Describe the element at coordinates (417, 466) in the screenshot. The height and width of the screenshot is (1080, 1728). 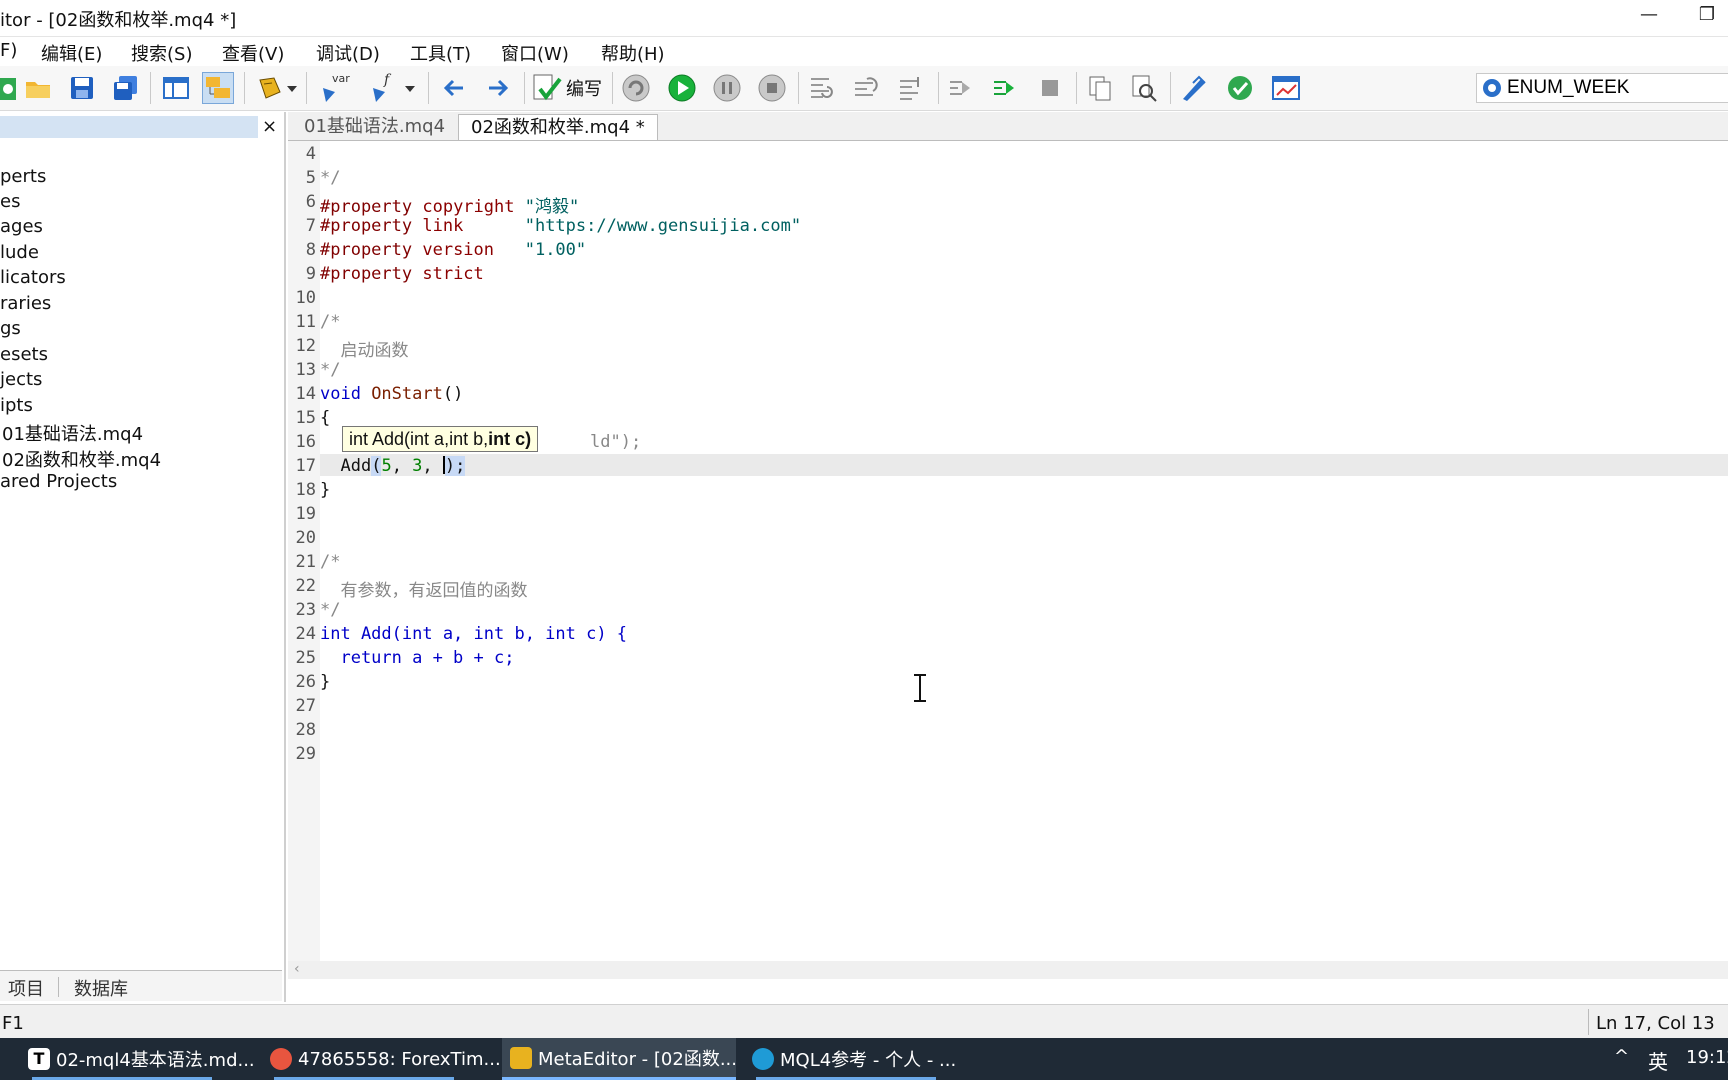
I see `code-token: 3` at that location.